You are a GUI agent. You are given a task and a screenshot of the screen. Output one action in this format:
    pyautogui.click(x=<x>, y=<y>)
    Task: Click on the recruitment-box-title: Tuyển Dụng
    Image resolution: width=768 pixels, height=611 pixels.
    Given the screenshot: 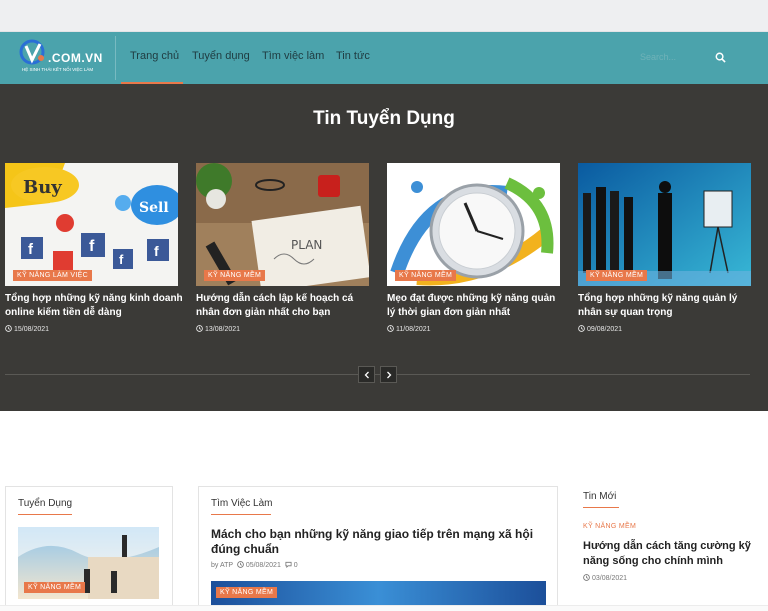 What is the action you would take?
    pyautogui.click(x=45, y=503)
    